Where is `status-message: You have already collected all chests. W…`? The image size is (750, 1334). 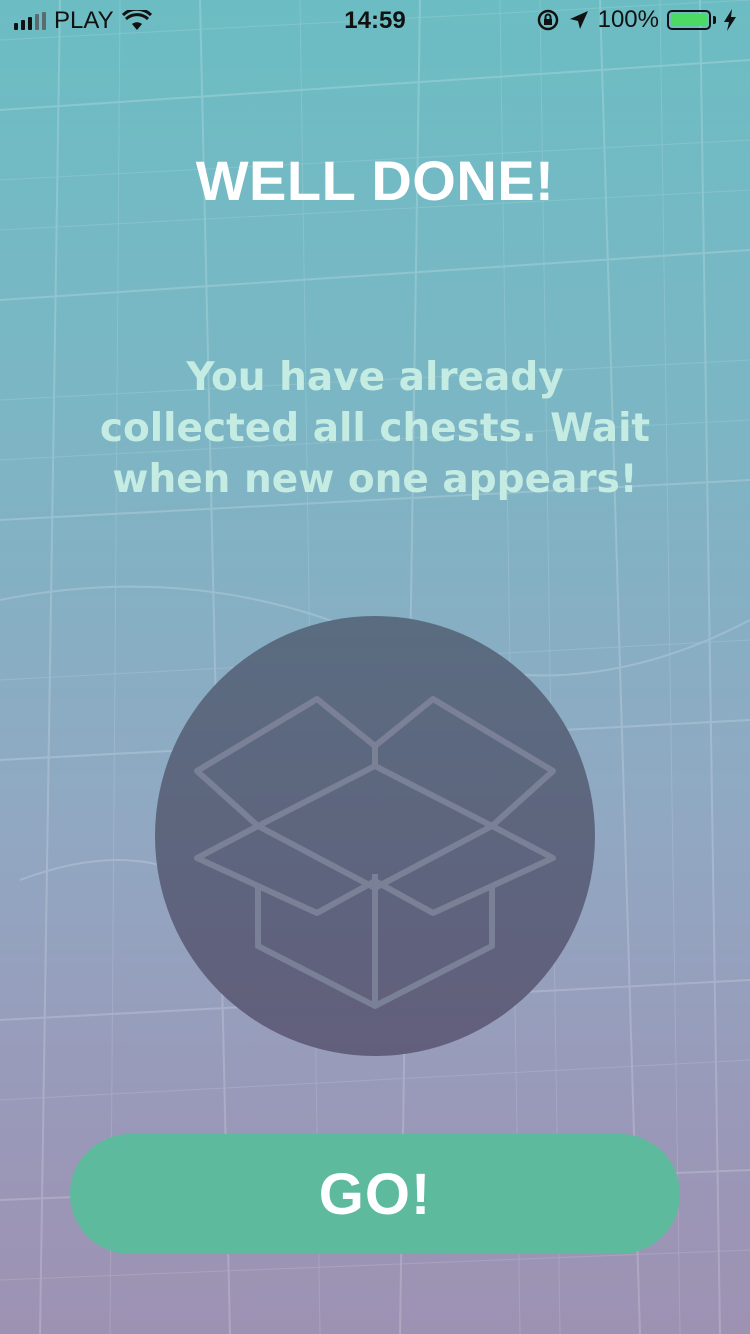
status-message: You have already collected all chests. W… is located at coordinates (375, 428).